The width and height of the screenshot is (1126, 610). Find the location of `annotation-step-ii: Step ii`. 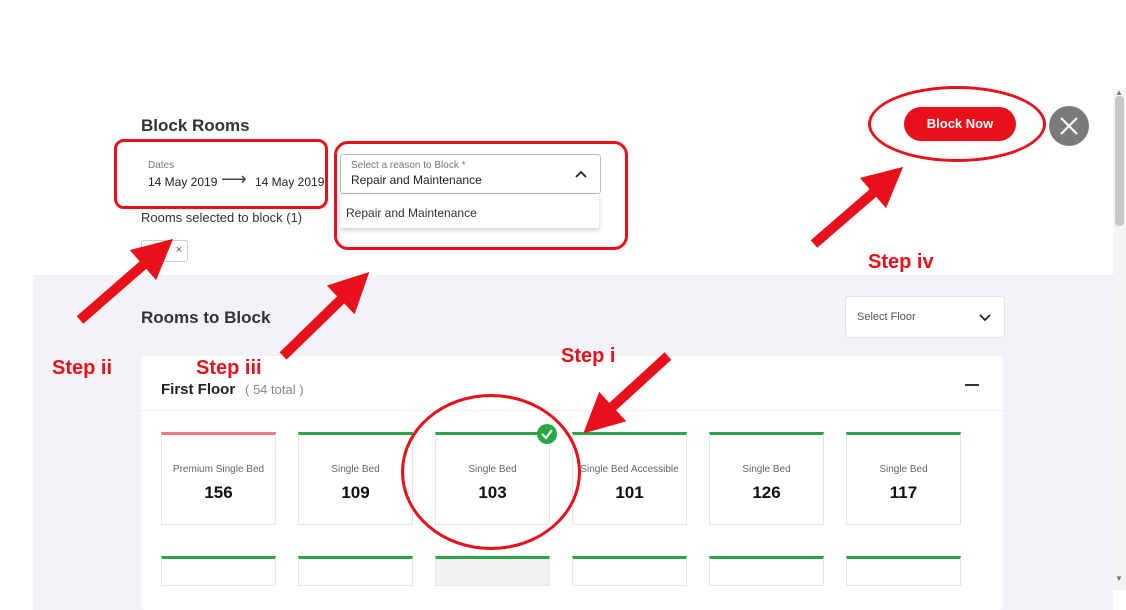

annotation-step-ii: Step ii is located at coordinates (82, 368).